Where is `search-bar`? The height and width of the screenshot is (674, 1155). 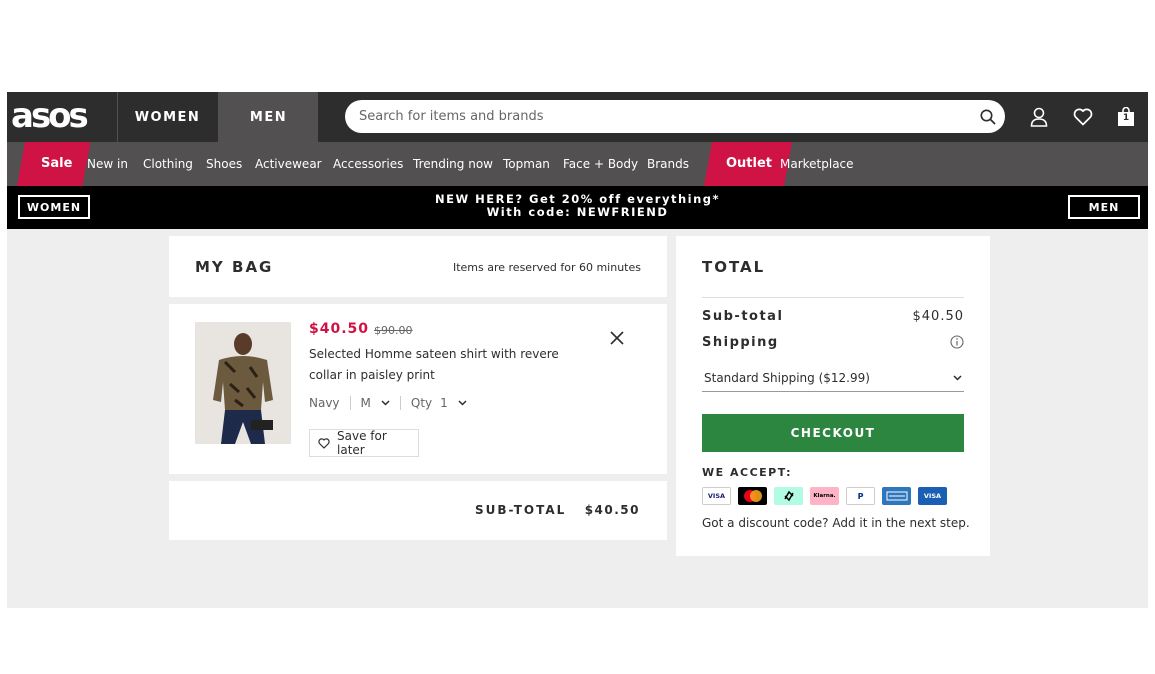 search-bar is located at coordinates (675, 116).